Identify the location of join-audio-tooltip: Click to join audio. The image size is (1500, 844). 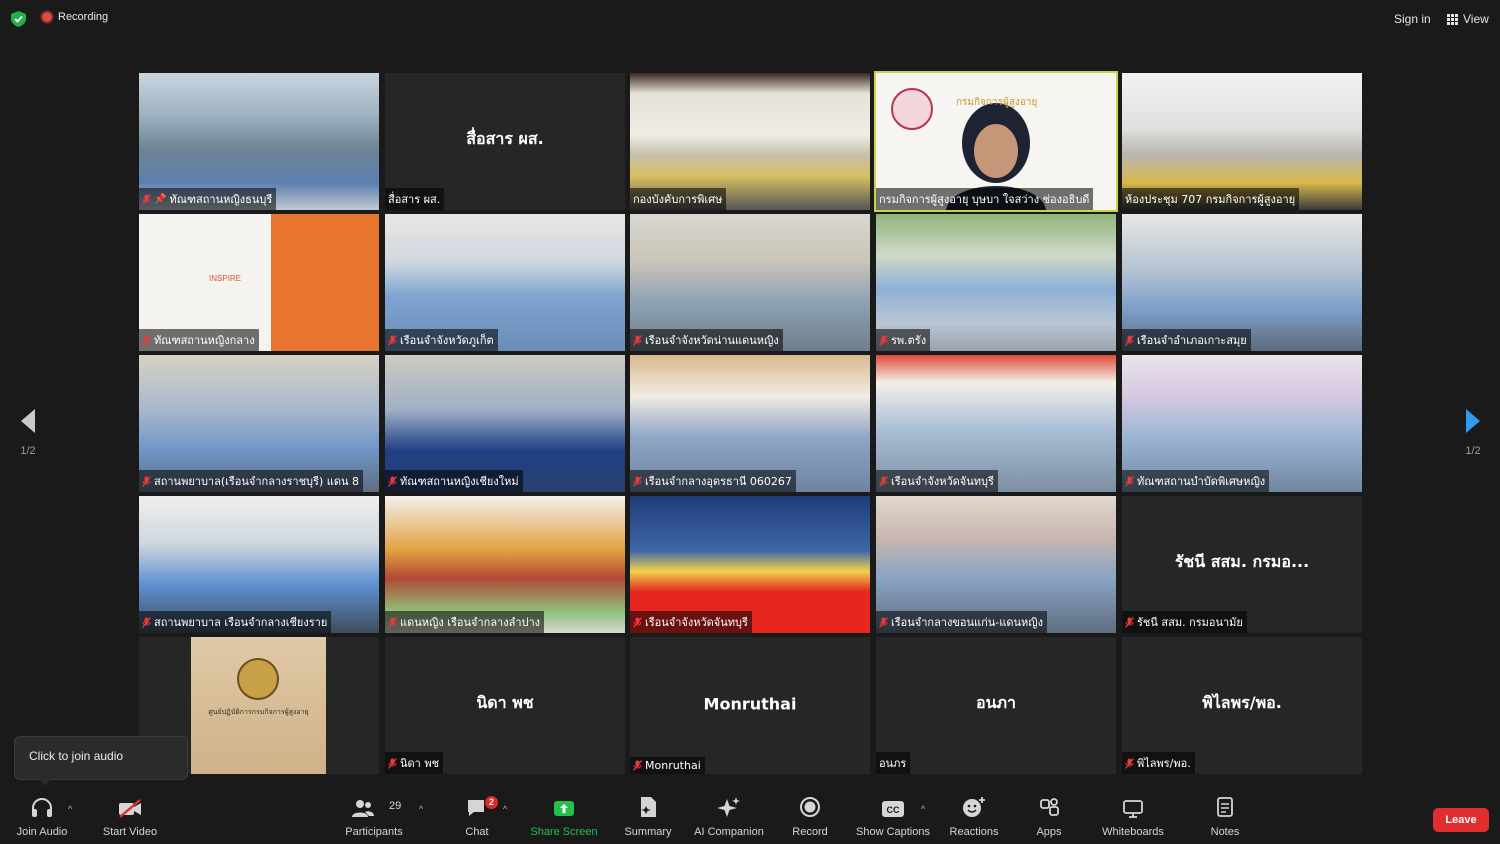
(101, 761).